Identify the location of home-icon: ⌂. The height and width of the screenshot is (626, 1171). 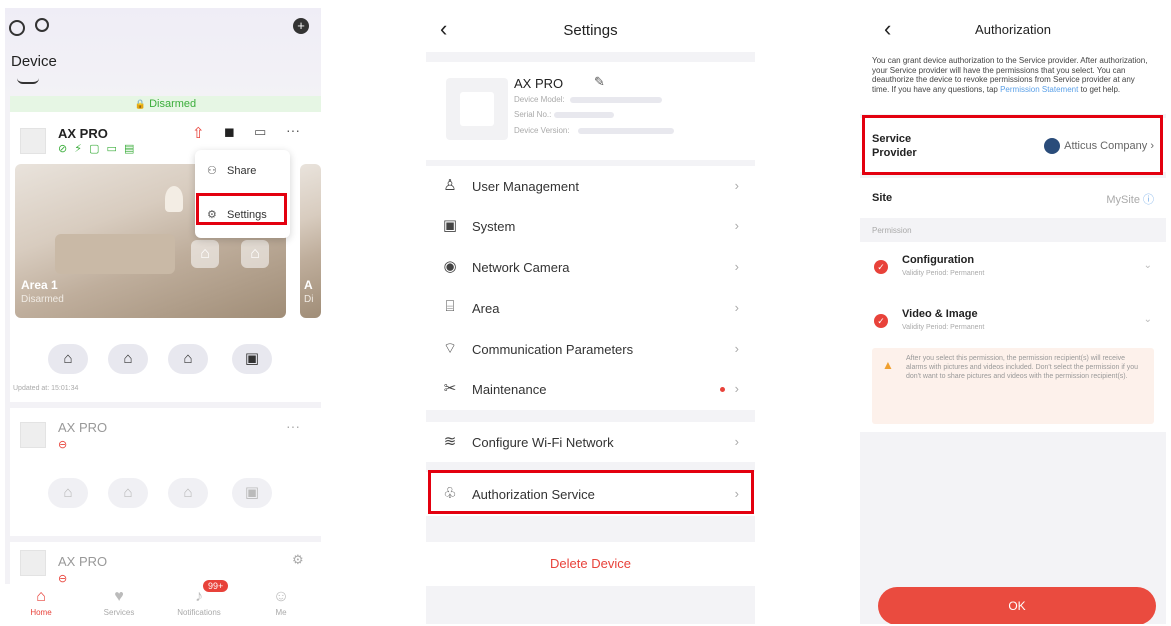
(41, 596).